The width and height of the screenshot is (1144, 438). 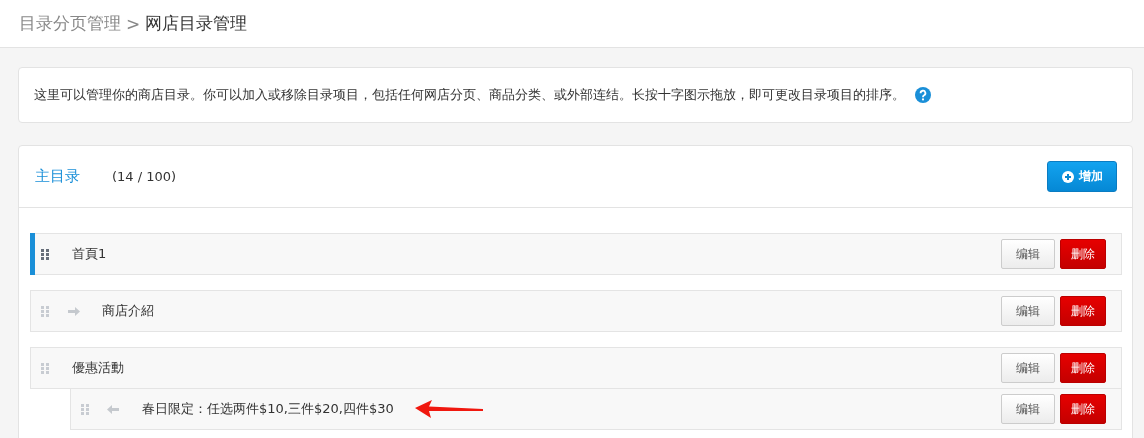 I want to click on breadcrumb-link: 目录分页管理, so click(x=70, y=23).